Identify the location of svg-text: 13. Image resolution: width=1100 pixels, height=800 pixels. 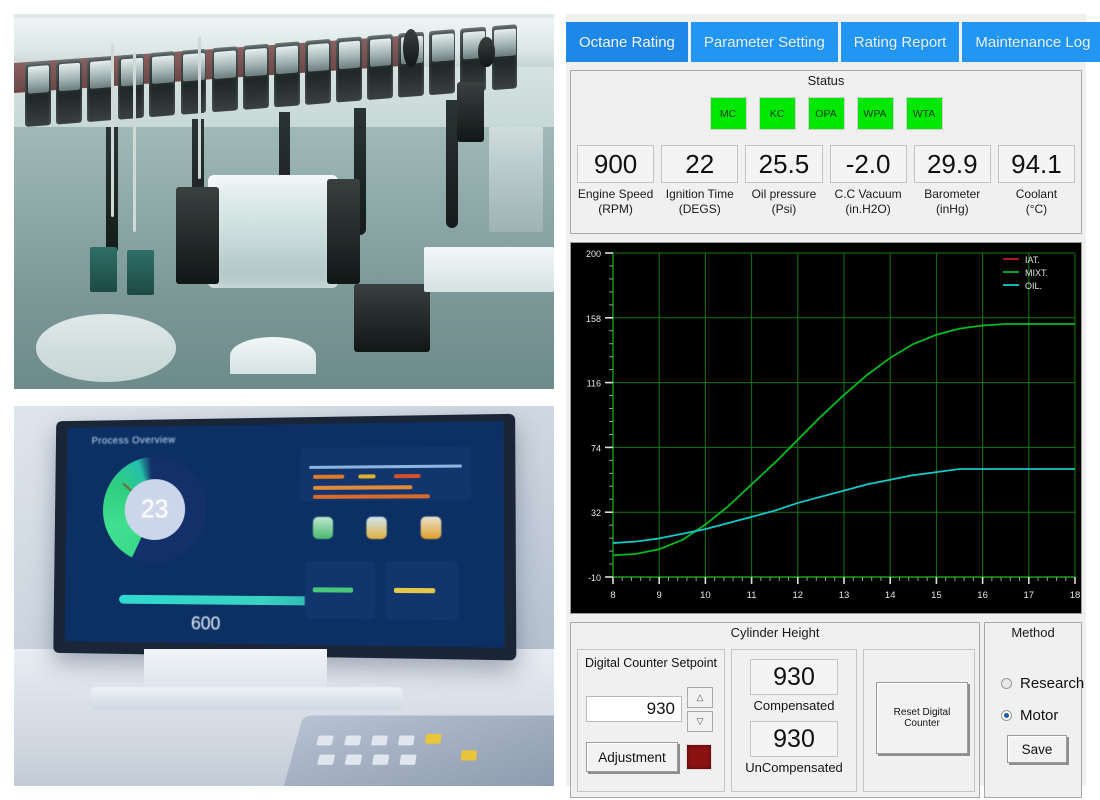
(844, 595).